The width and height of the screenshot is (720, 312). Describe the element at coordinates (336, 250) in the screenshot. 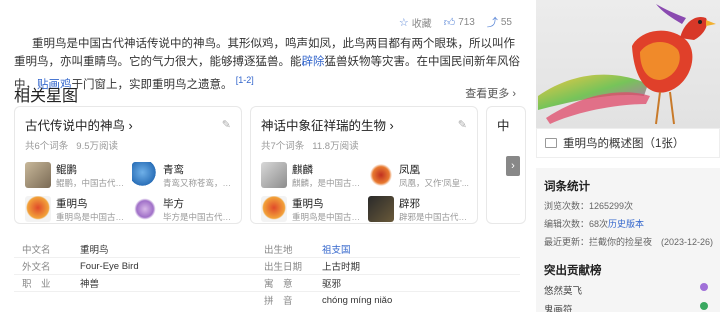

I see `birthplace-link: 祖支国` at that location.